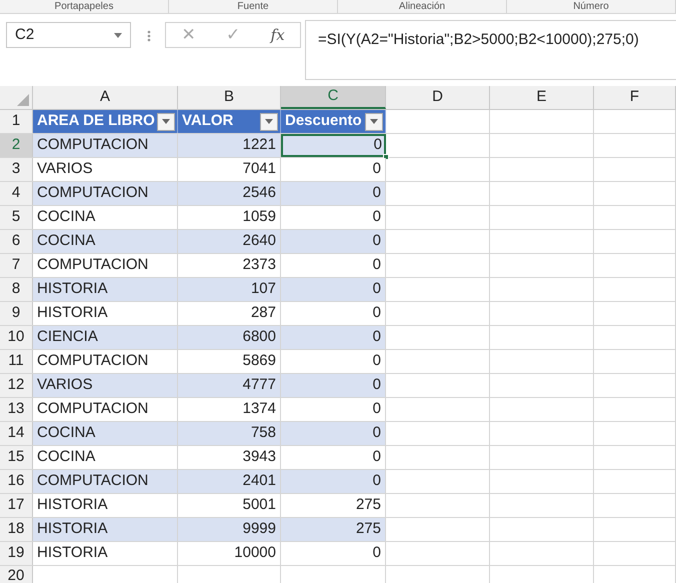  I want to click on row-header: 11, so click(16, 361).